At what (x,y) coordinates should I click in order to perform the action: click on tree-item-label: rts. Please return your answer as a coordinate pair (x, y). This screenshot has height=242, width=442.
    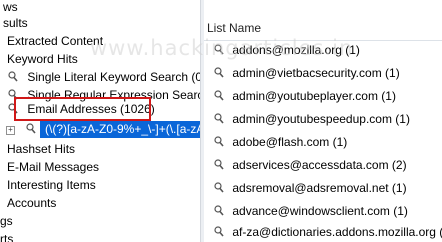
    Looking at the image, I should click on (7, 237).